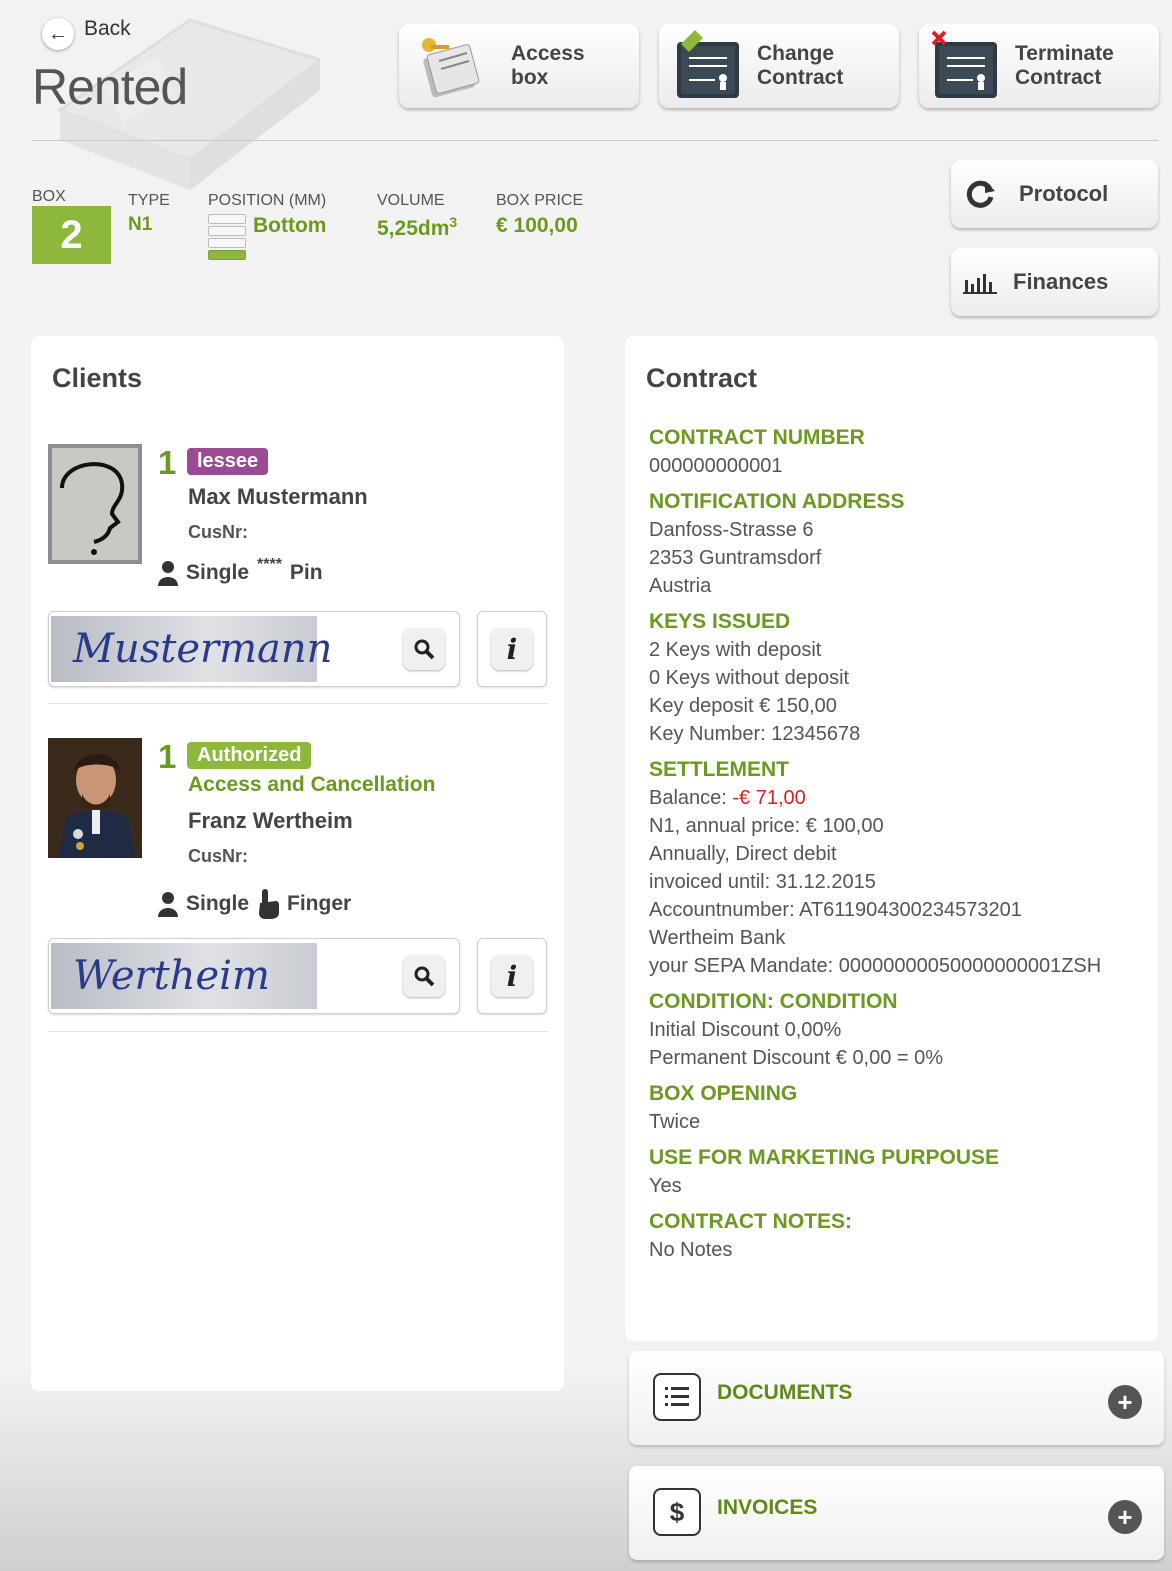  What do you see at coordinates (167, 756) in the screenshot?
I see `client-number: 1` at bounding box center [167, 756].